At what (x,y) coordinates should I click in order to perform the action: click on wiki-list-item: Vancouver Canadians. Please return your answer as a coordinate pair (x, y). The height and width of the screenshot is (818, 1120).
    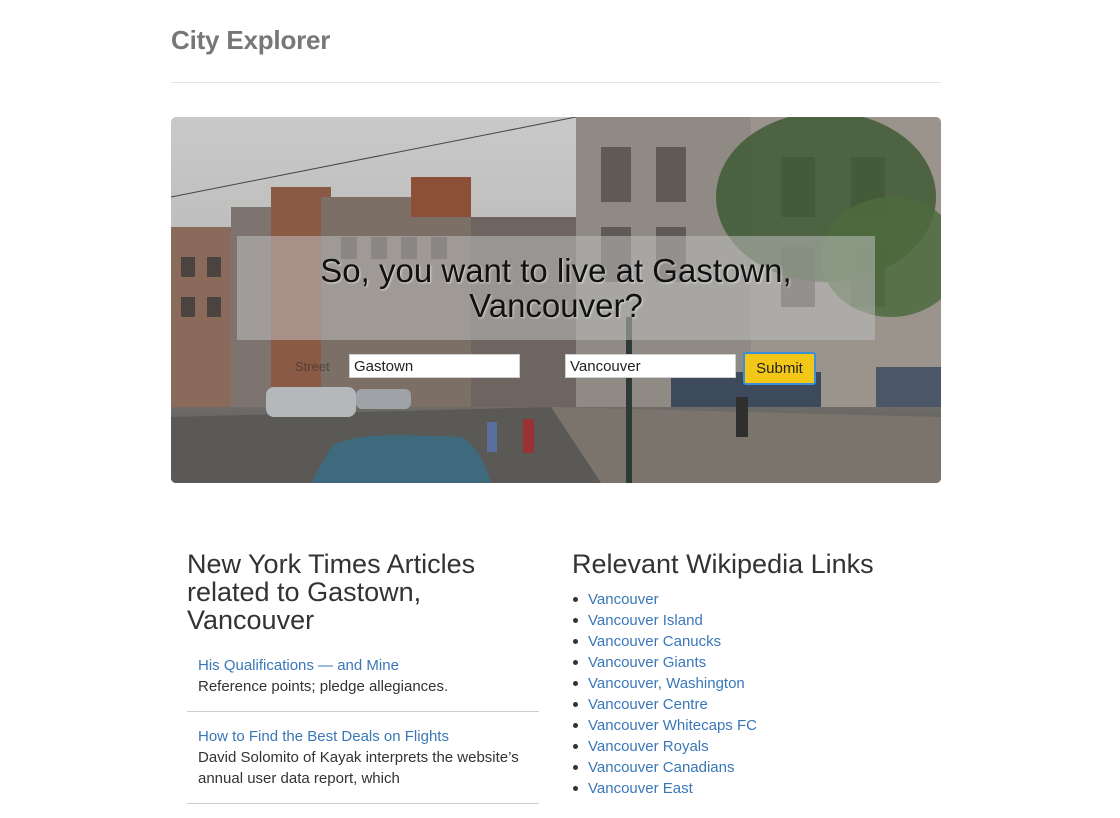
    Looking at the image, I should click on (665, 767).